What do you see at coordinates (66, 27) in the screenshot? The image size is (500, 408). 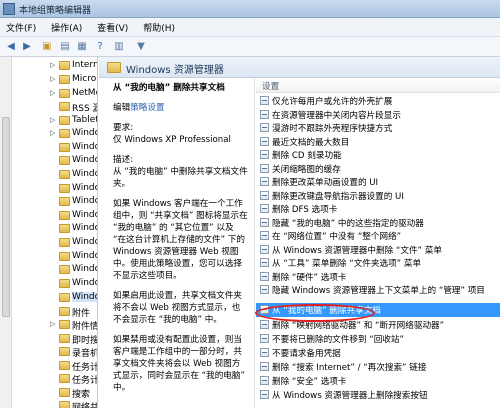 I see `menu-action: 操作(A)` at bounding box center [66, 27].